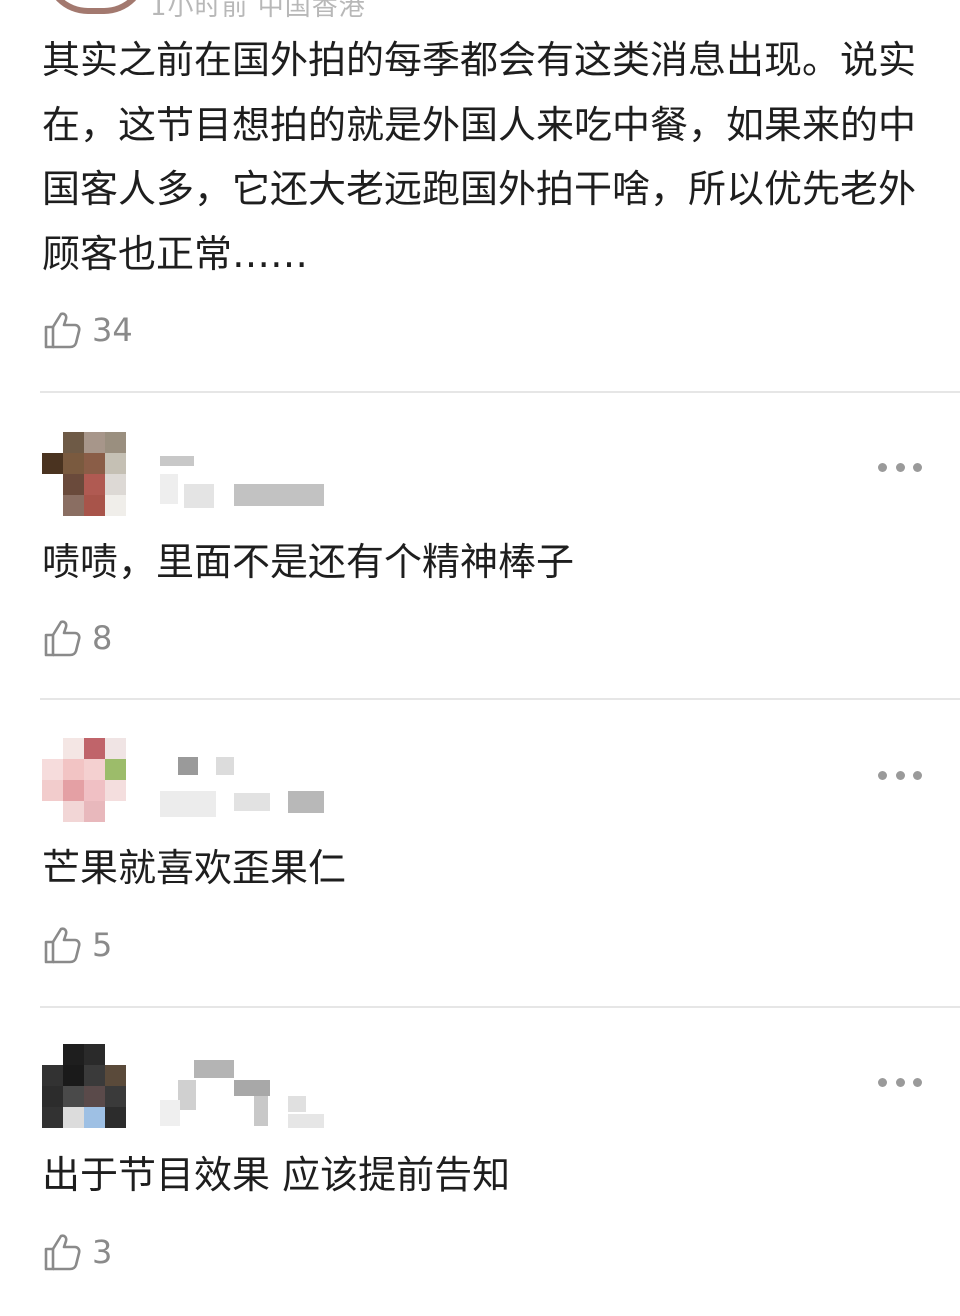 This screenshot has height=1316, width=960. Describe the element at coordinates (102, 638) in the screenshot. I see `like-count: 8` at that location.